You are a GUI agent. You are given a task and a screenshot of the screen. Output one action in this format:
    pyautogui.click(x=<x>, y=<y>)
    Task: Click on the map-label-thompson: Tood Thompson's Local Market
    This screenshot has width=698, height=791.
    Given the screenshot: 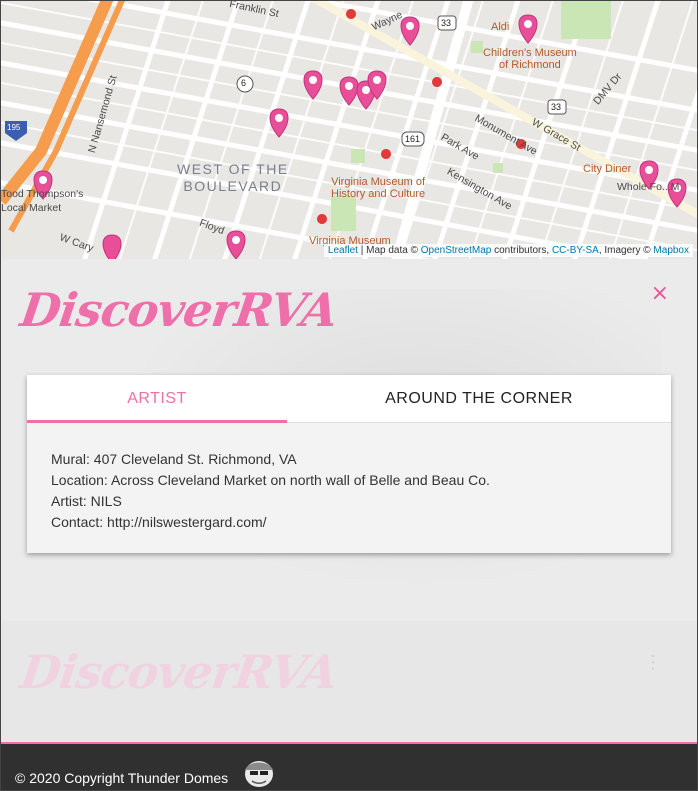 What is the action you would take?
    pyautogui.click(x=42, y=201)
    